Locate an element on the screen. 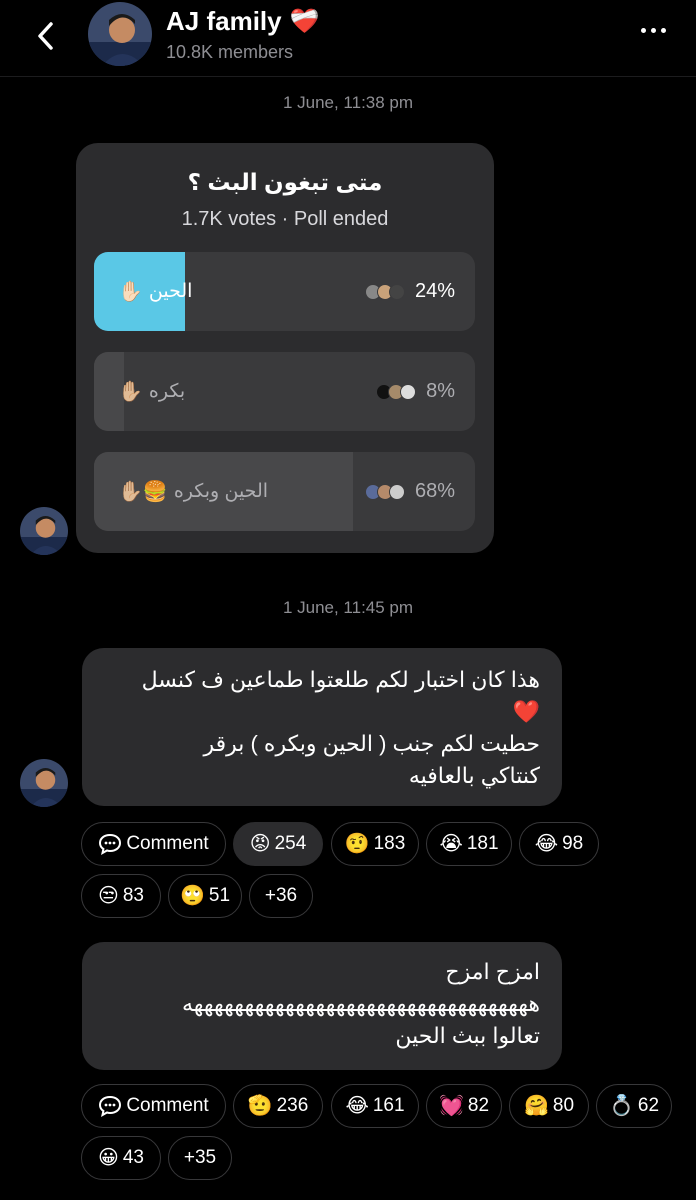 This screenshot has width=696, height=1200. reaction-chip: 🤨 183 is located at coordinates (375, 844).